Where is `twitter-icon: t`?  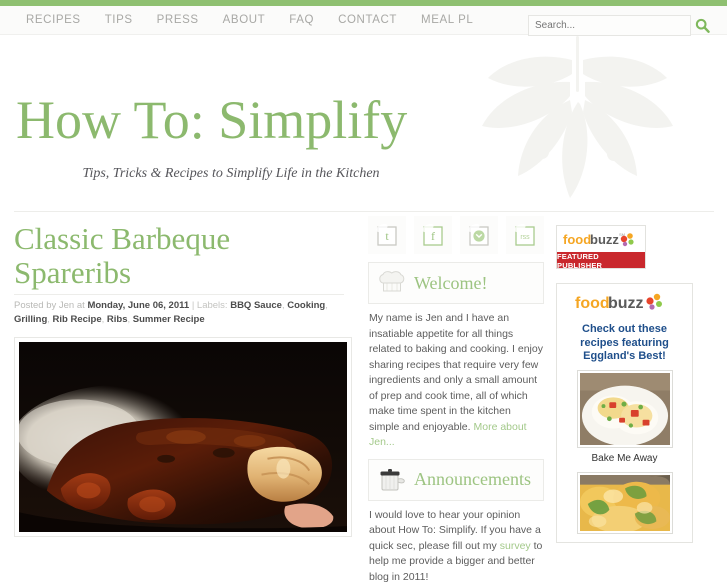 twitter-icon: t is located at coordinates (387, 235).